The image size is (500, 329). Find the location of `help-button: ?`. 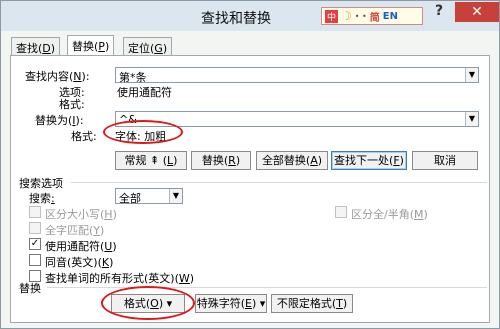

help-button: ? is located at coordinates (439, 13).